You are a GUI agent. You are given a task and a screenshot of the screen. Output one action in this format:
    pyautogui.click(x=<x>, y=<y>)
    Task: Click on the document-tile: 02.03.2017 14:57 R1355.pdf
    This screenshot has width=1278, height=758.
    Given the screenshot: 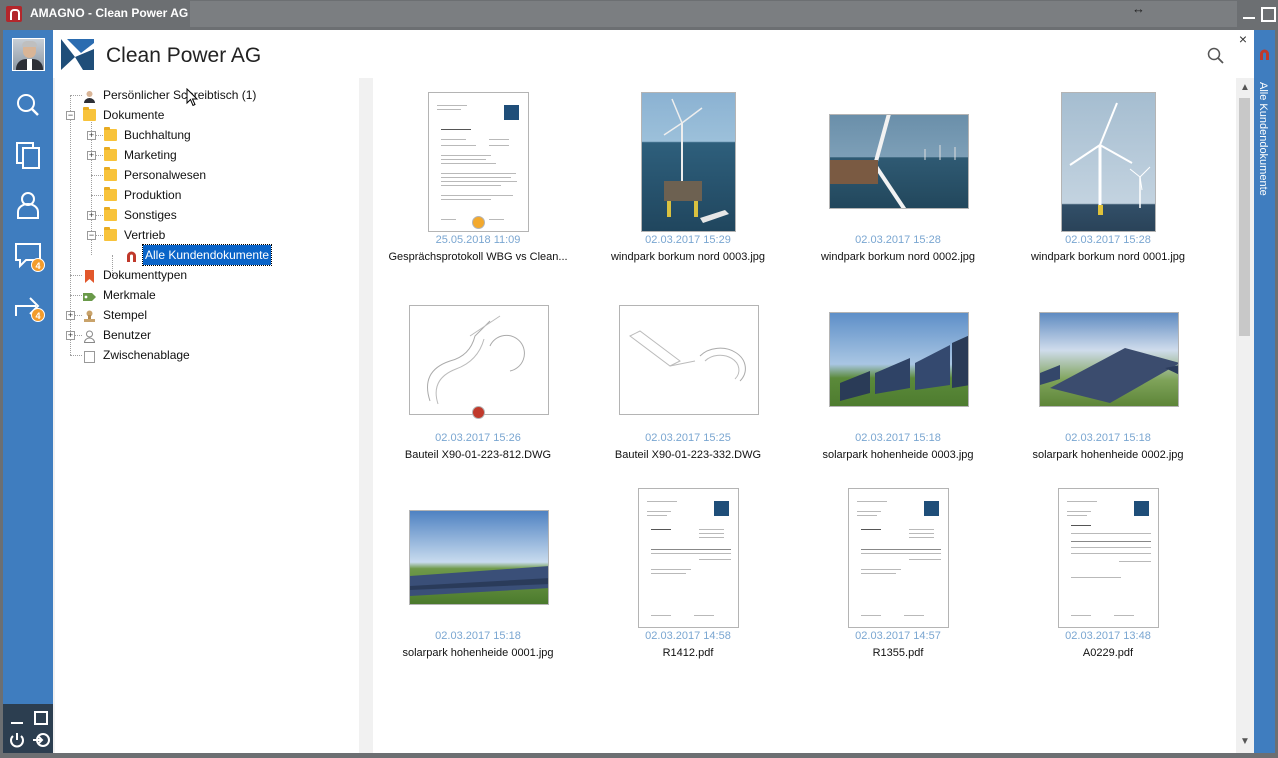 What is the action you would take?
    pyautogui.click(x=898, y=581)
    